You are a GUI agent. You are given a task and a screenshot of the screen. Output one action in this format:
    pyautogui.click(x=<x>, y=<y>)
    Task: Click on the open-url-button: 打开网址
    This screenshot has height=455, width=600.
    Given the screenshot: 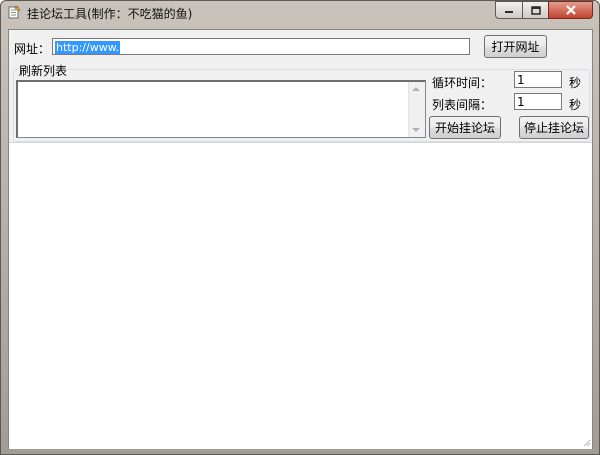 What is the action you would take?
    pyautogui.click(x=515, y=46)
    